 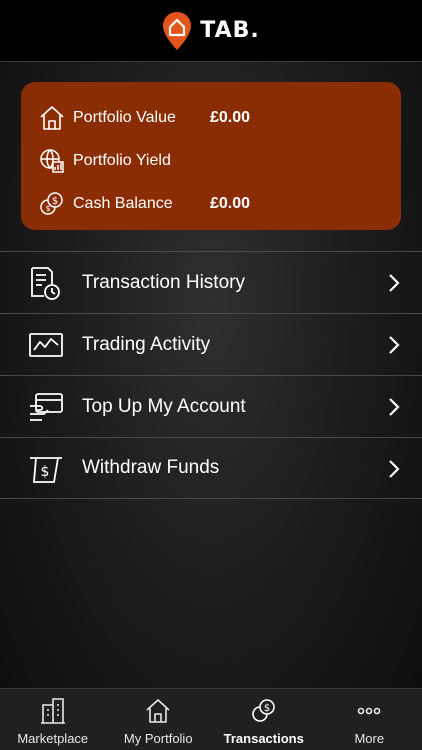 I want to click on portfolio-value-amount: £0.00, so click(x=230, y=117).